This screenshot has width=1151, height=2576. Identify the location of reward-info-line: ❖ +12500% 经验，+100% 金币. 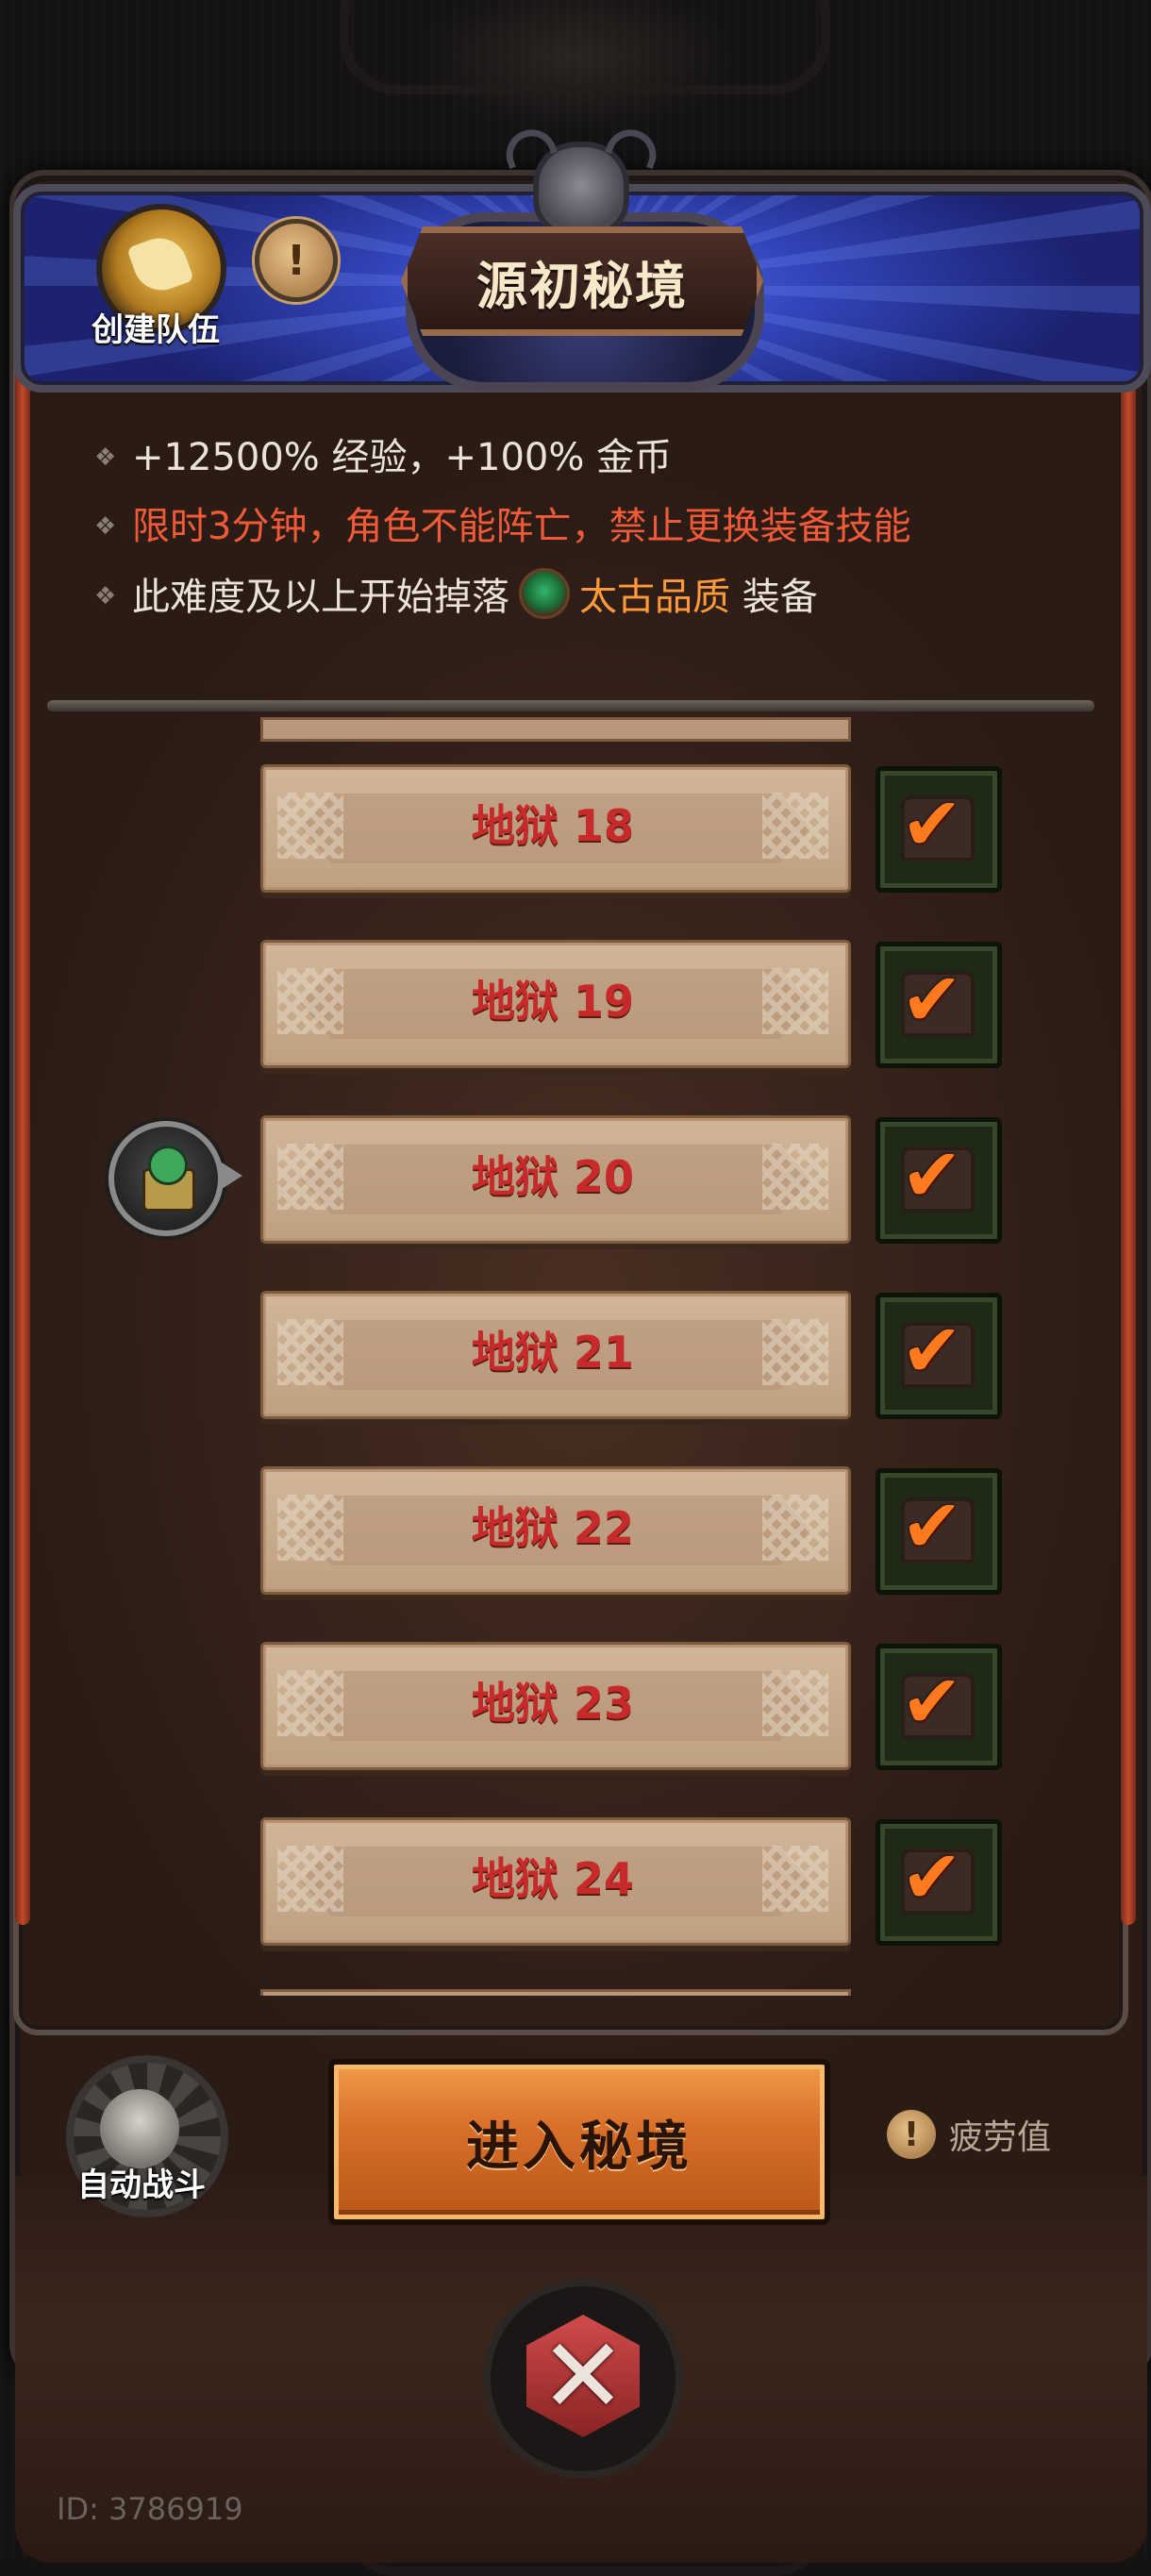
(383, 457).